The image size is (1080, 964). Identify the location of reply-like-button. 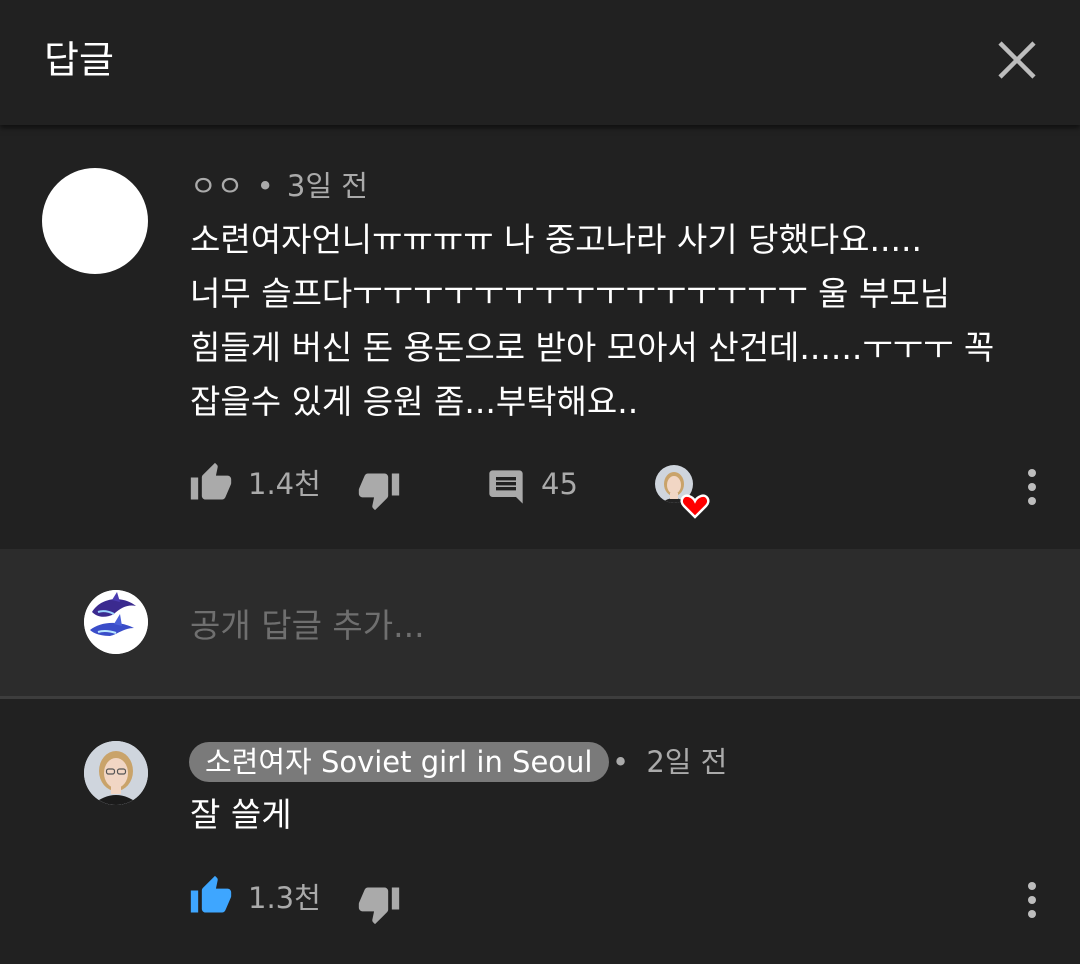
(211, 896).